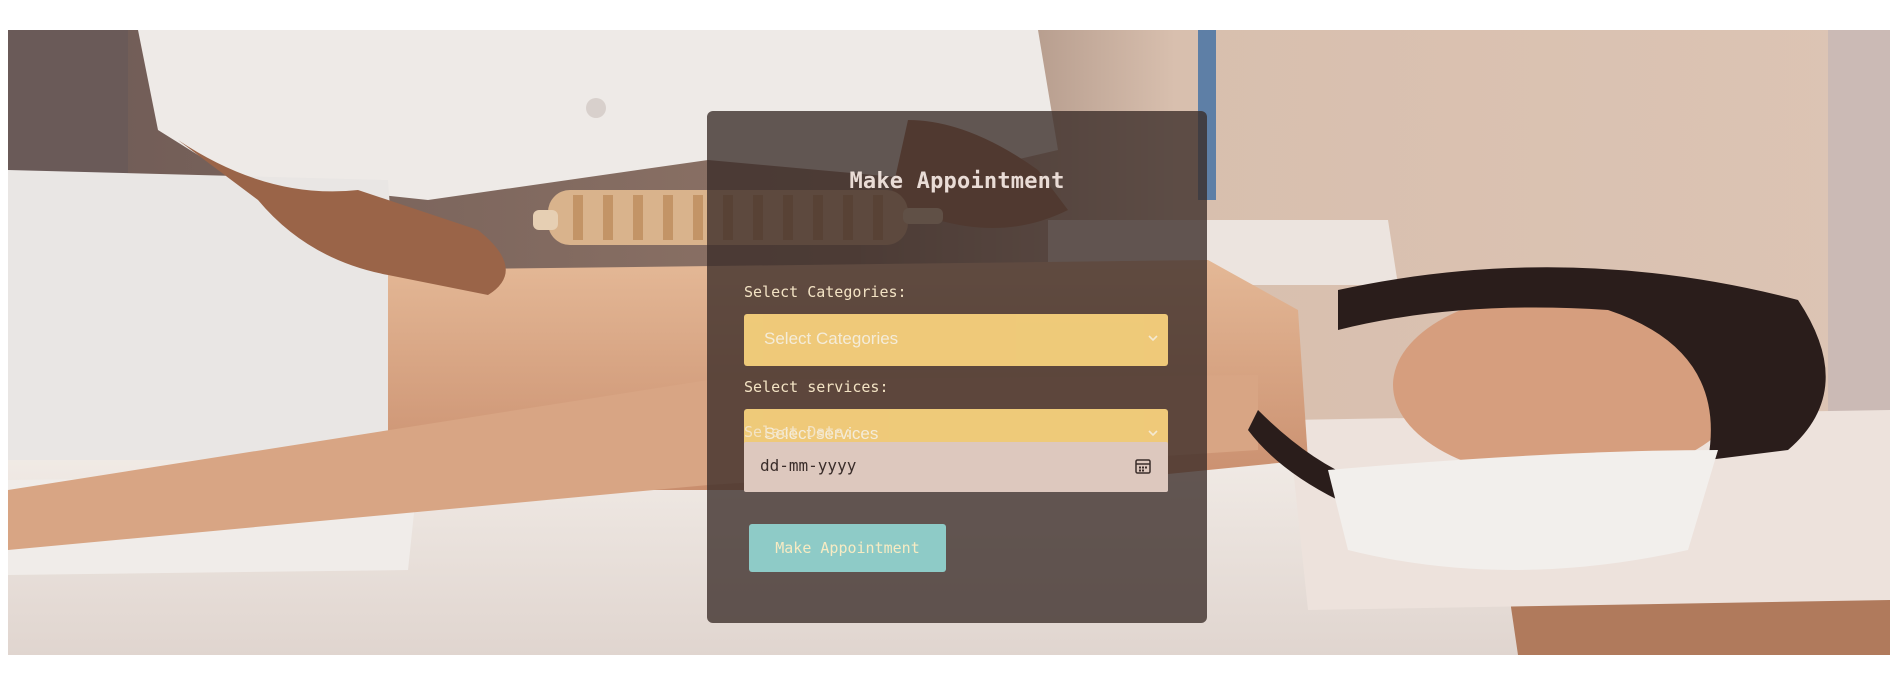 Image resolution: width=1900 pixels, height=681 pixels. What do you see at coordinates (847, 548) in the screenshot?
I see `make-appointment-button: Make Appointment` at bounding box center [847, 548].